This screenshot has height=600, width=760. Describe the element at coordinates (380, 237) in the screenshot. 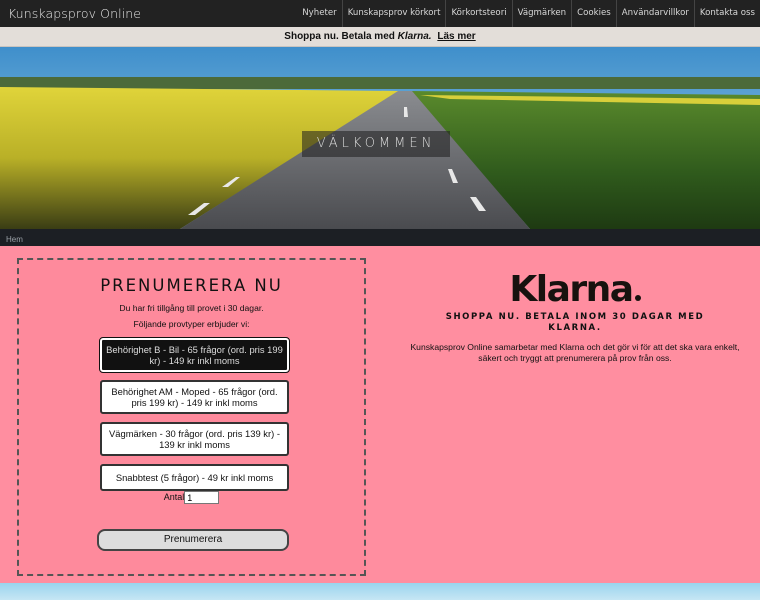

I see `breadcrumb: Hem` at that location.